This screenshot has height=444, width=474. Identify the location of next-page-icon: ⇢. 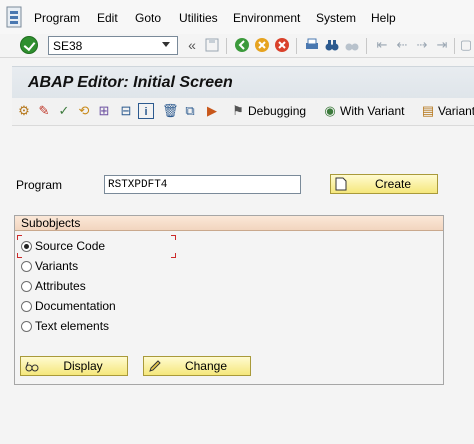
(422, 45).